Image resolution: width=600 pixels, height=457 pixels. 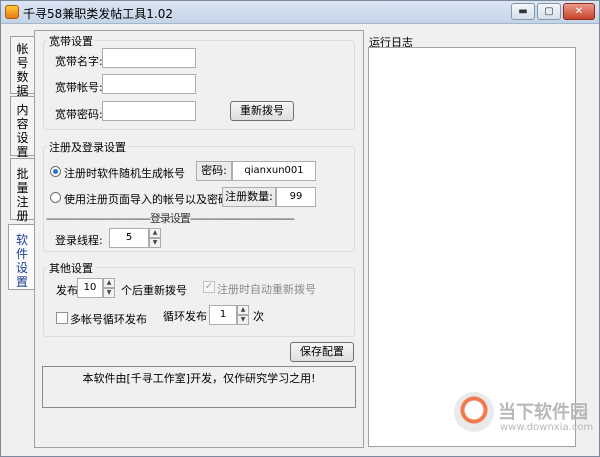 What do you see at coordinates (543, 412) in the screenshot?
I see `watermark-text: 当下软件园` at bounding box center [543, 412].